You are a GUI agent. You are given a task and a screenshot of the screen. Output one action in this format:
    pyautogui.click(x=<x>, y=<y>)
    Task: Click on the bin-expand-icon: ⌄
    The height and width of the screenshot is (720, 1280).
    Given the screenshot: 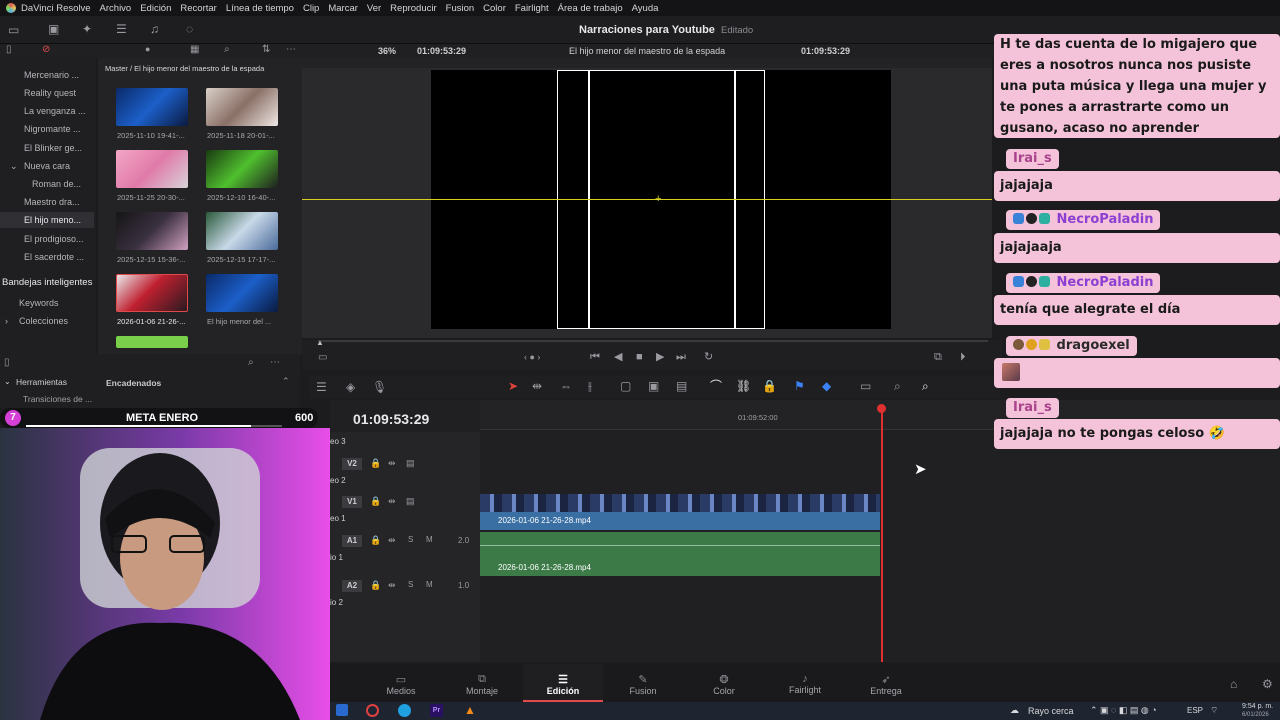 What is the action you would take?
    pyautogui.click(x=14, y=166)
    